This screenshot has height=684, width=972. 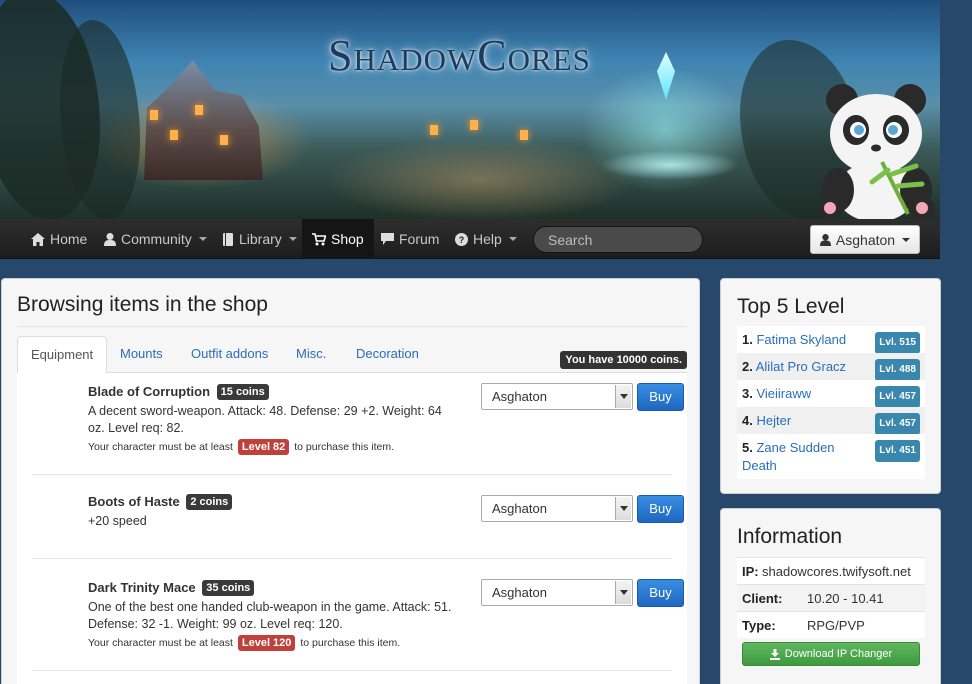 I want to click on banner-town, so click(x=203, y=120).